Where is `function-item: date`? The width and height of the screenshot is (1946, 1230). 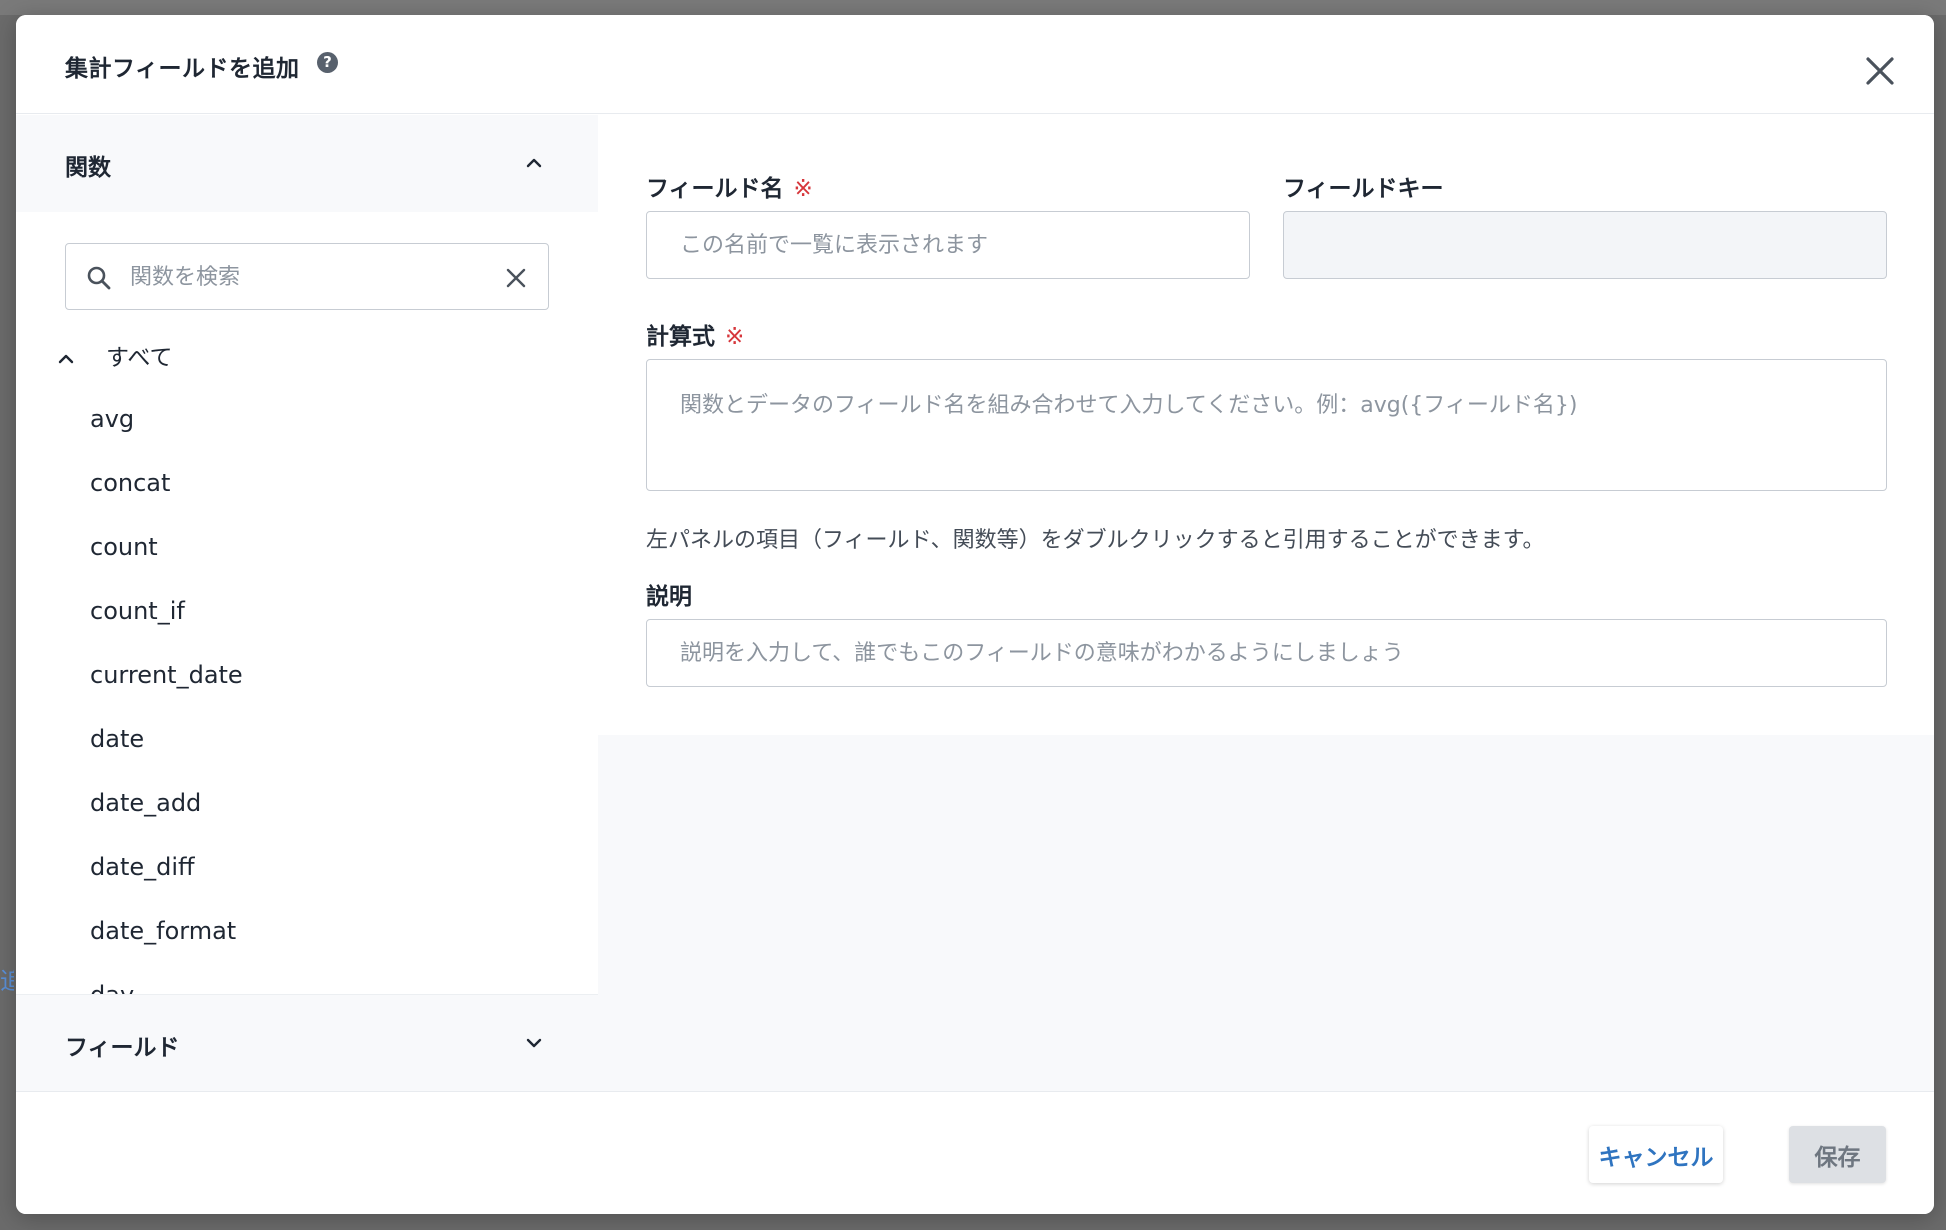
function-item: date is located at coordinates (117, 739).